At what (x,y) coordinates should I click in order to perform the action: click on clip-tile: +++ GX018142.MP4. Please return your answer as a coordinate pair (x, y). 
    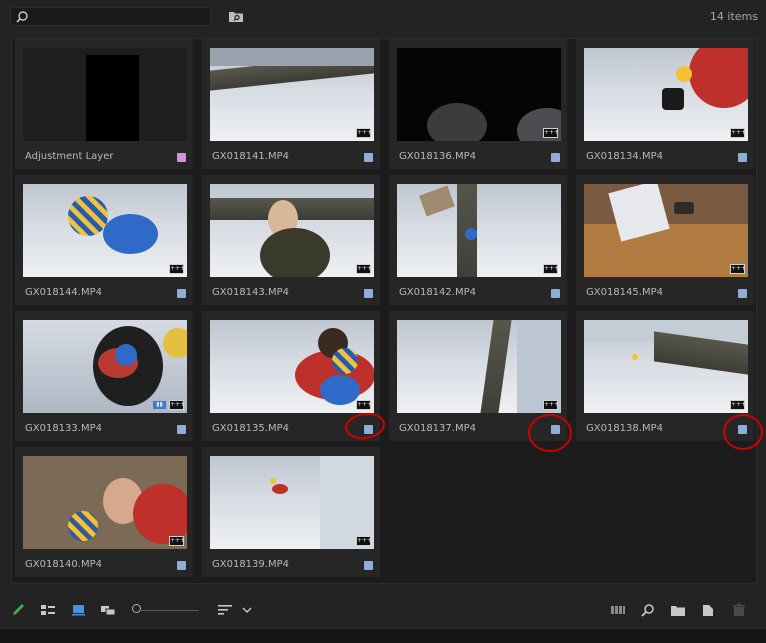
    Looking at the image, I should click on (478, 240).